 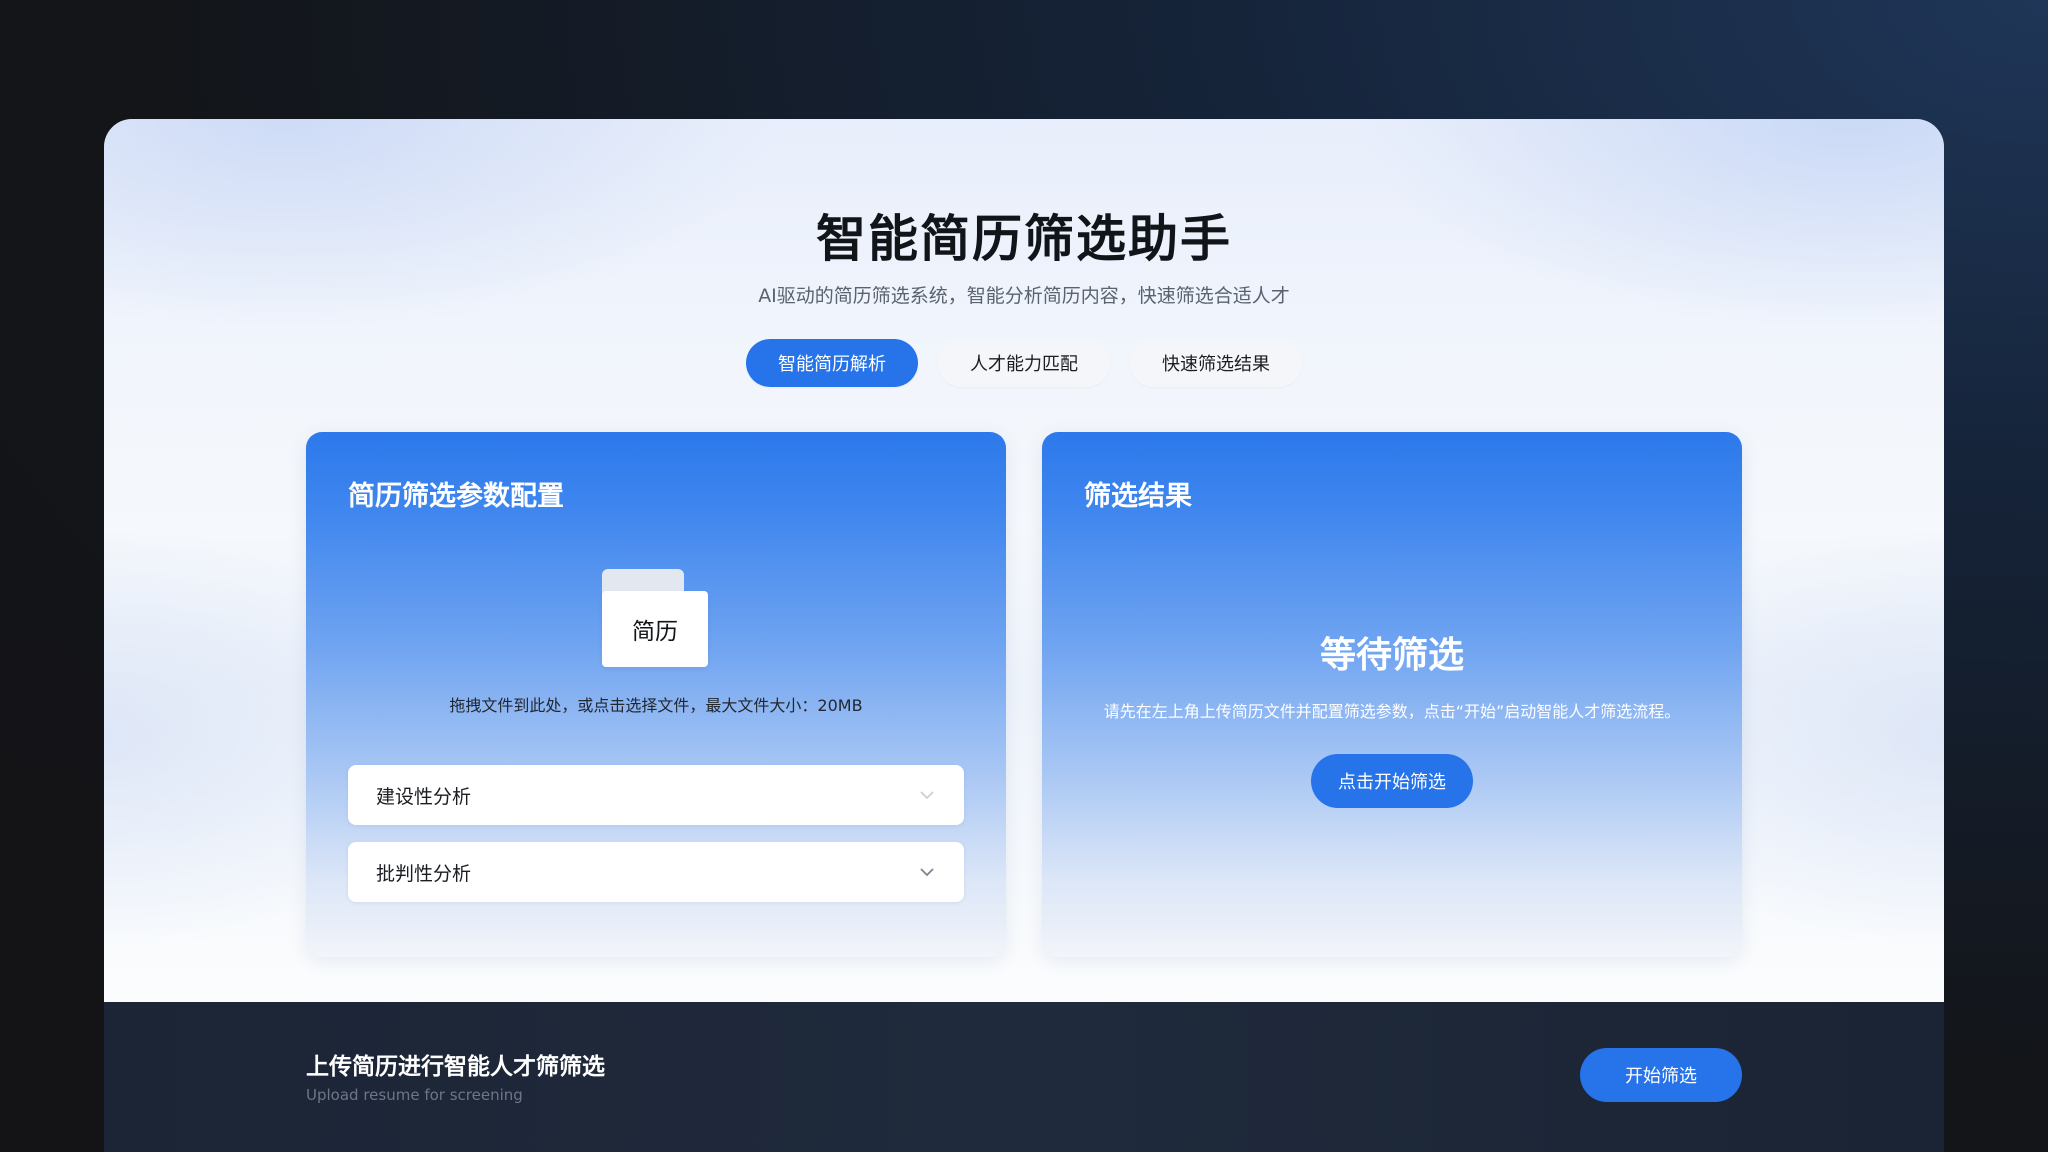 I want to click on result-description: 请先在左上角上传简历文件并配置筛选参数，点击“开始”启动智能人才筛选流程。, so click(x=1392, y=711).